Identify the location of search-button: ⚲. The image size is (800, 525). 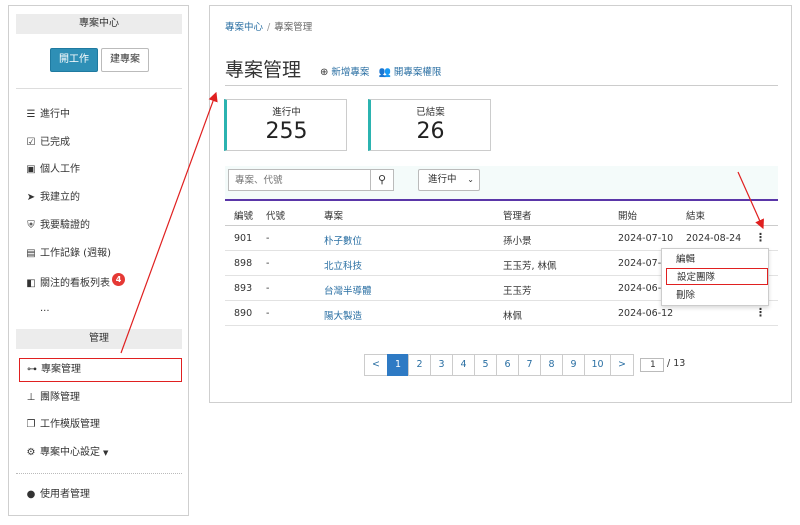
(382, 180).